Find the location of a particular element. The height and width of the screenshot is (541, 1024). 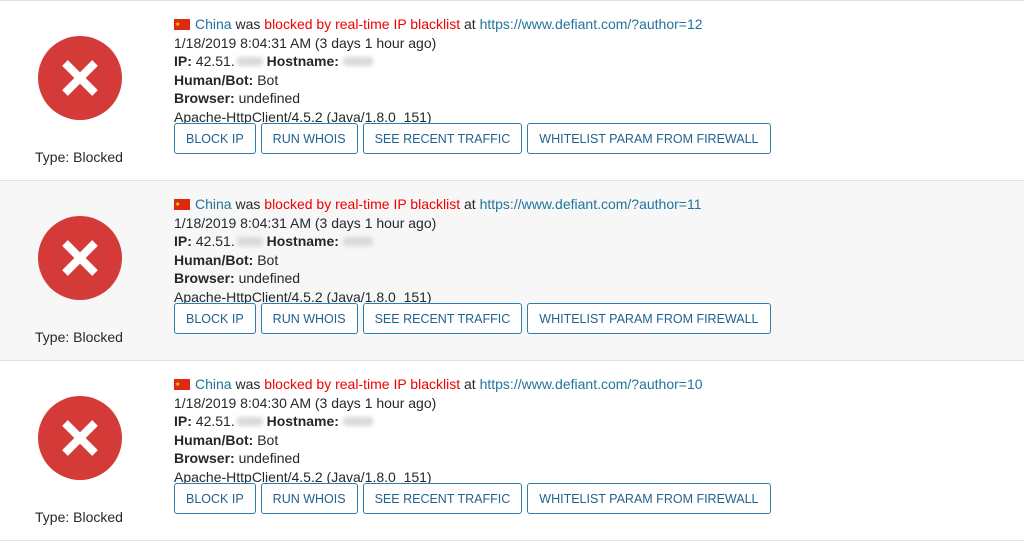

timestamp: 1/18/2019 8:04:30 AM (3 days 1 hour ago) is located at coordinates (305, 402).